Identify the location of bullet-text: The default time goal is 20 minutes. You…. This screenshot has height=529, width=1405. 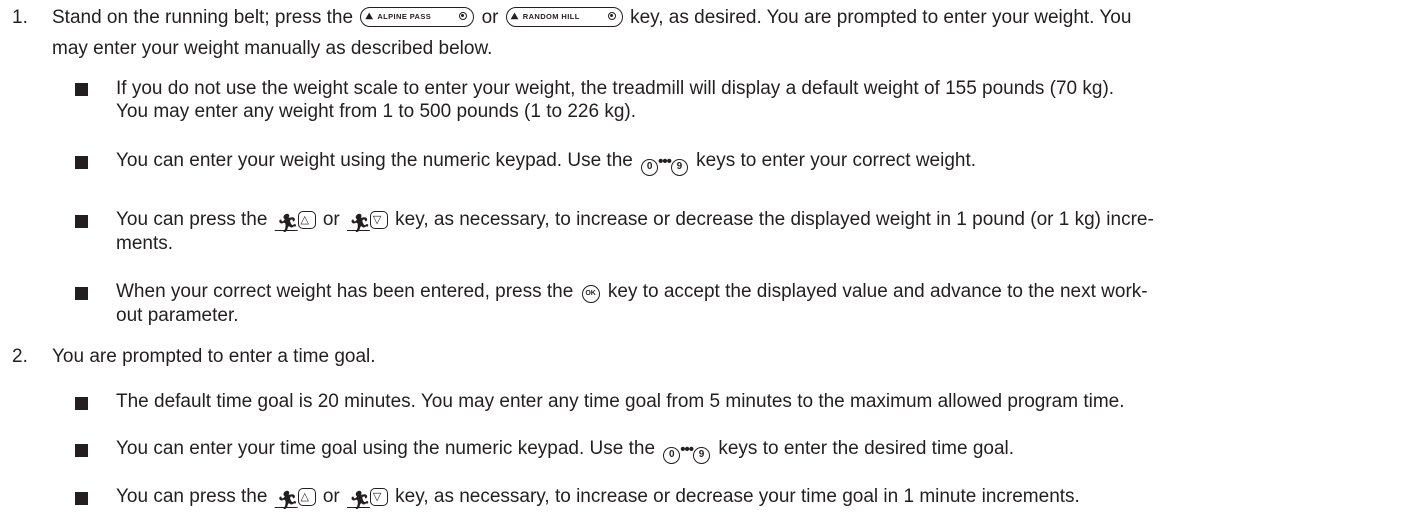
(620, 401).